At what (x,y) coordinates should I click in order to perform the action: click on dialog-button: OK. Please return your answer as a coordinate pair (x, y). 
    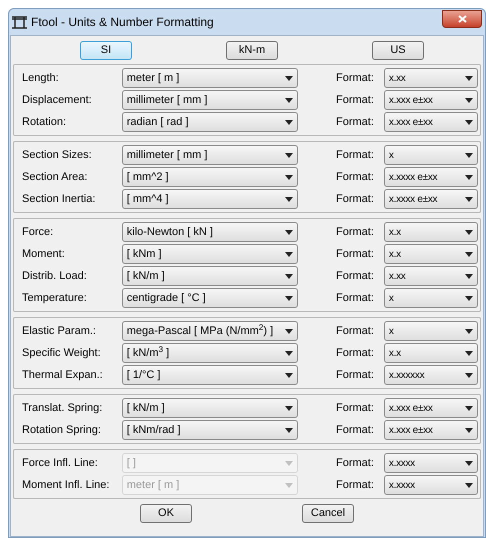
    Looking at the image, I should click on (166, 513).